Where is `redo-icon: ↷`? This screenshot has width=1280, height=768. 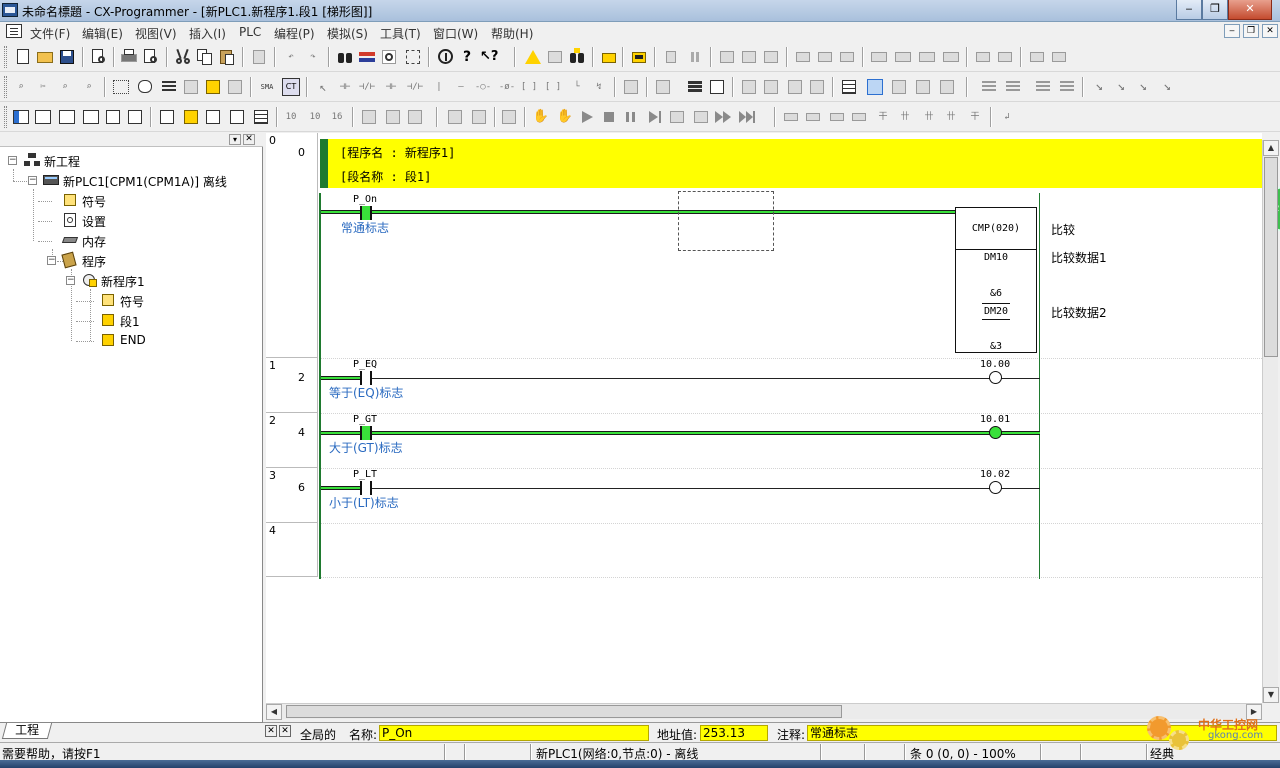 redo-icon: ↷ is located at coordinates (313, 57).